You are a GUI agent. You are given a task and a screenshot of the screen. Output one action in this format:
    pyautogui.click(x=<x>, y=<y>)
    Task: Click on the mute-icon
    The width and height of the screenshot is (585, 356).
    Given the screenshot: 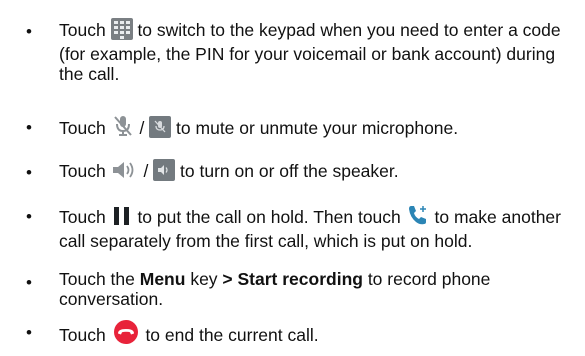 What is the action you would take?
    pyautogui.click(x=123, y=128)
    